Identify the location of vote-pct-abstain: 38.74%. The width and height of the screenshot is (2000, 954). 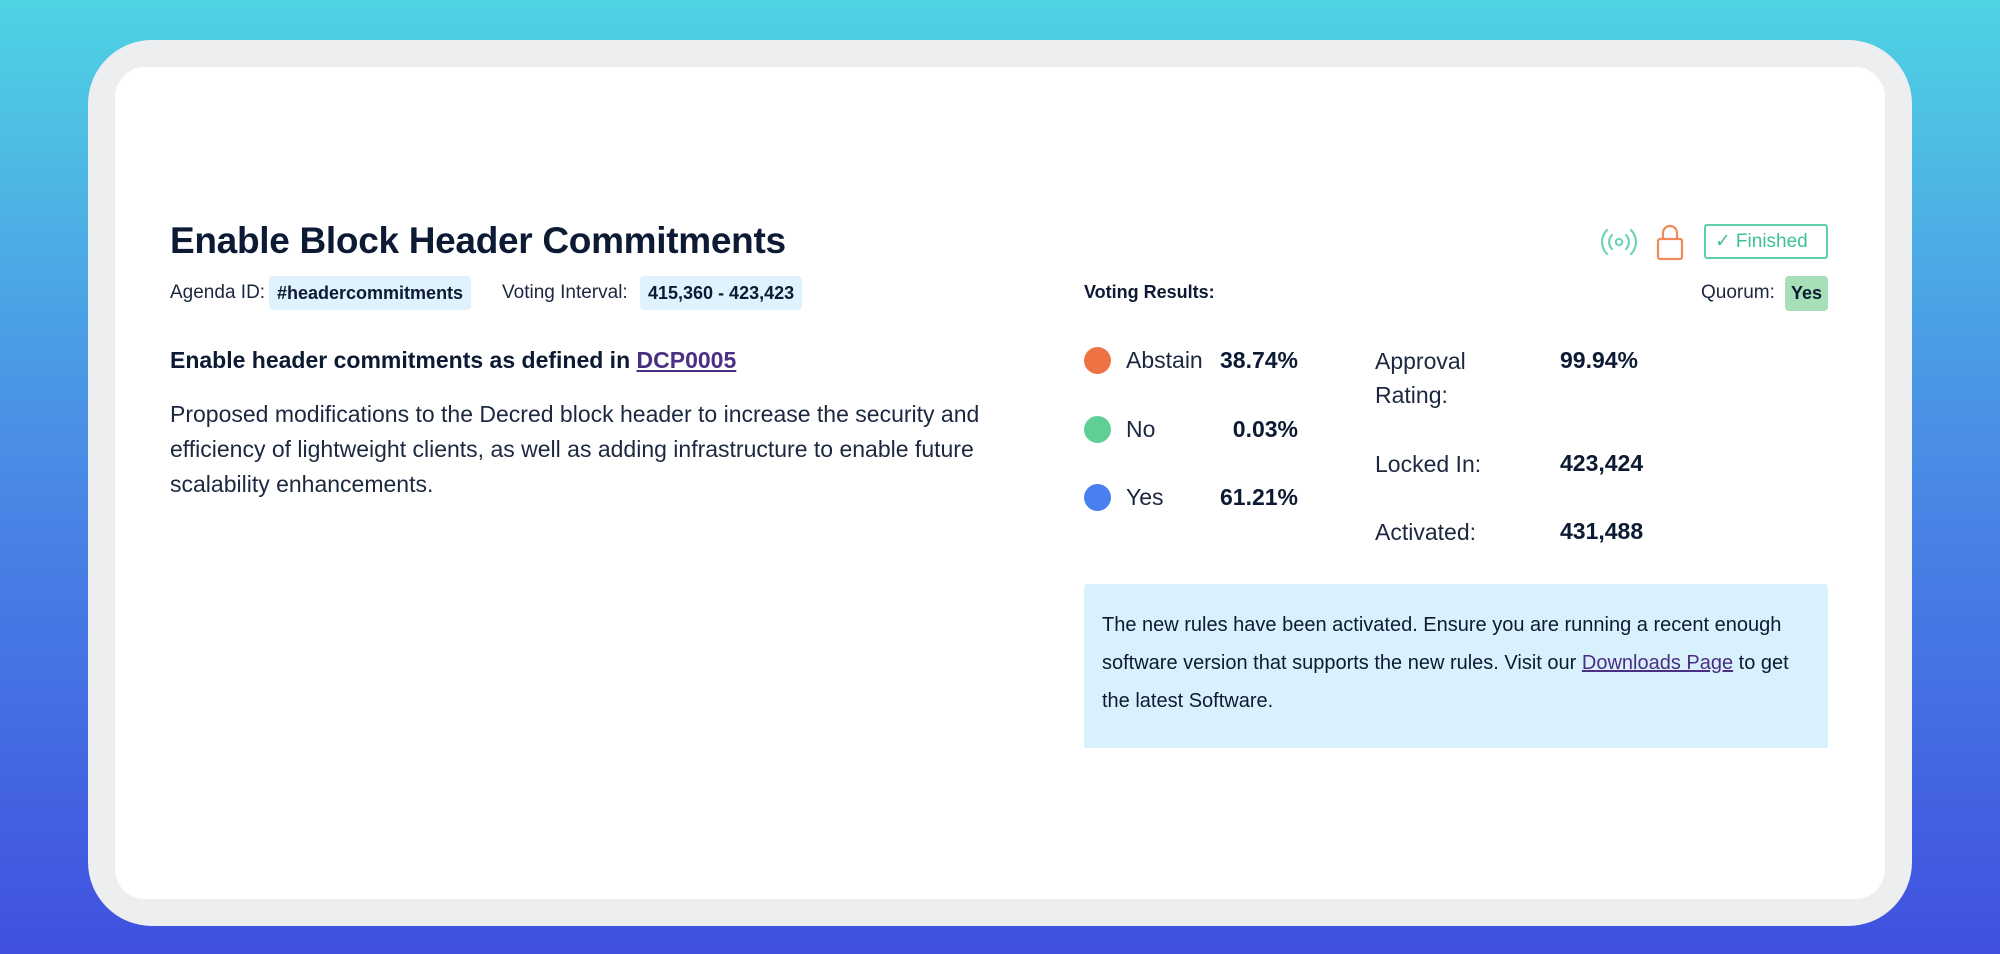
(1258, 360).